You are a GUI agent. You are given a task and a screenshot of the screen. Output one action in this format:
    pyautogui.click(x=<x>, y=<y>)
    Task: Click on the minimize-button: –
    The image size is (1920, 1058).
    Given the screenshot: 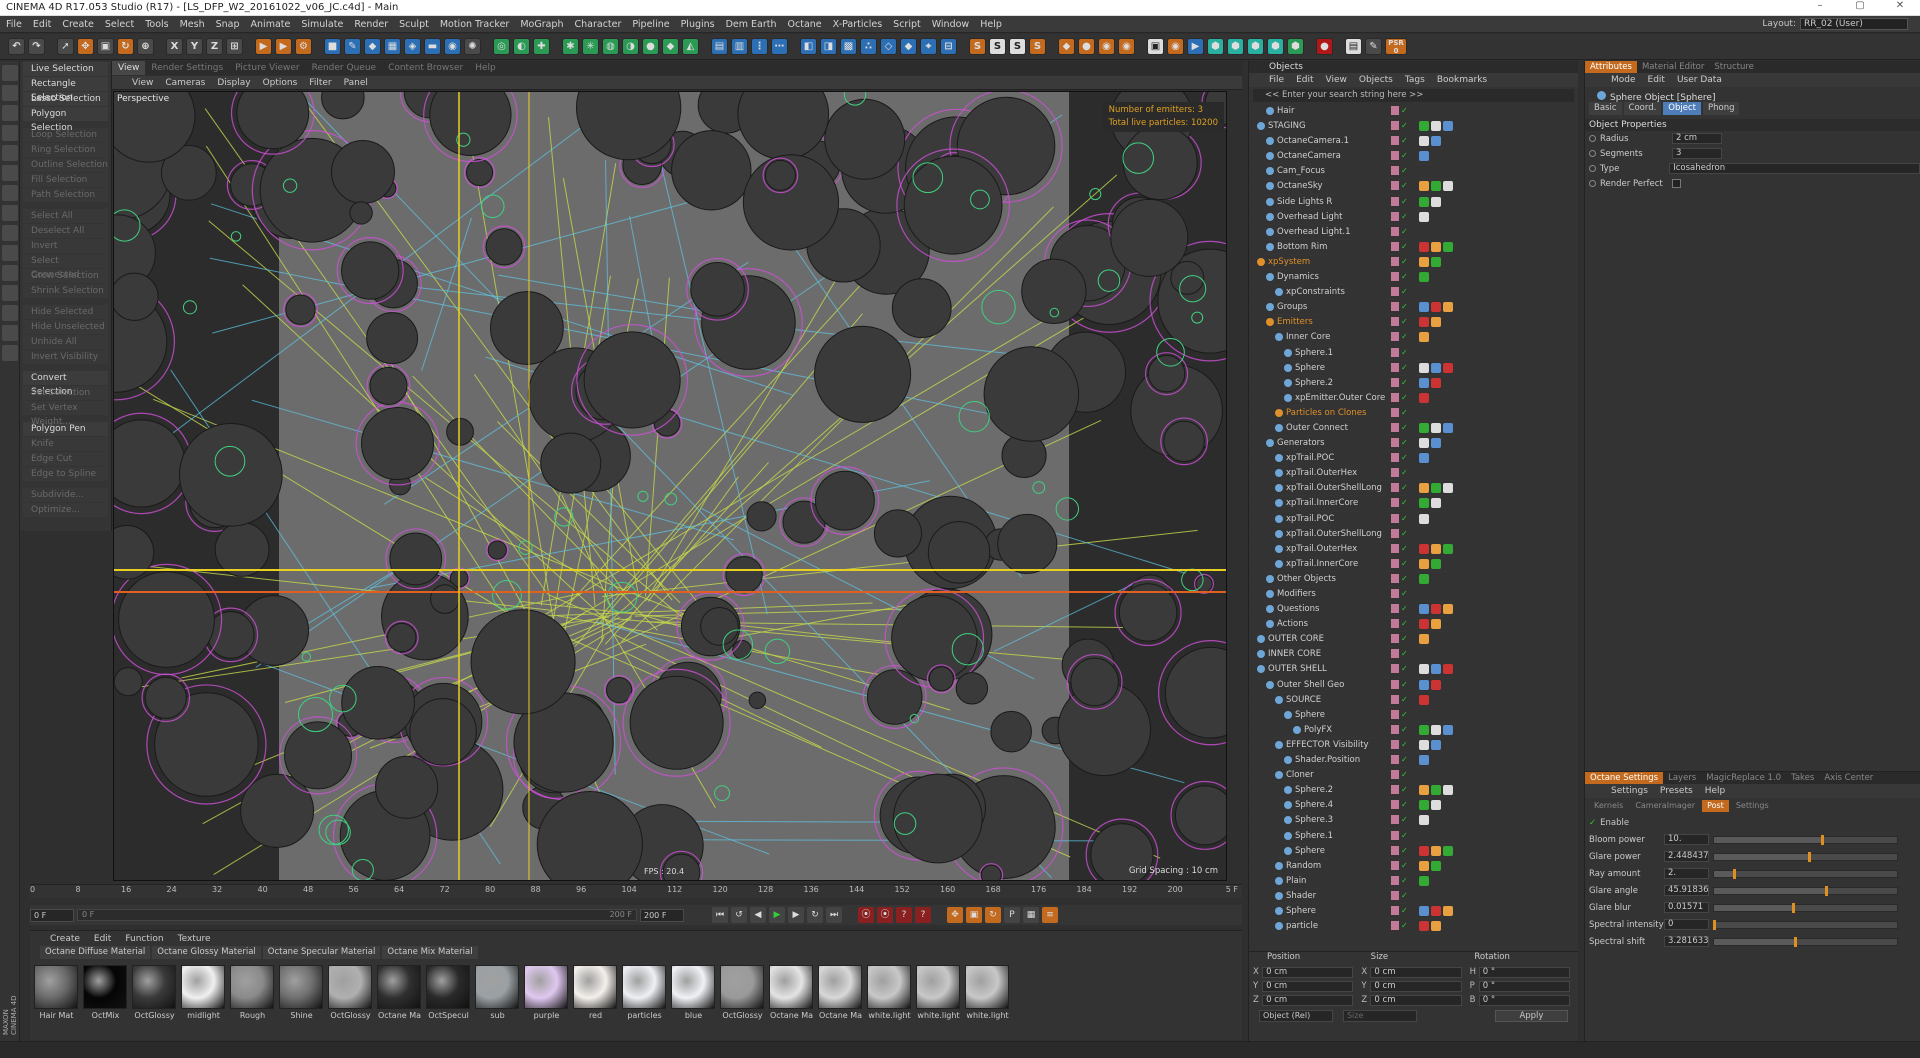 What is the action you would take?
    pyautogui.click(x=1820, y=5)
    